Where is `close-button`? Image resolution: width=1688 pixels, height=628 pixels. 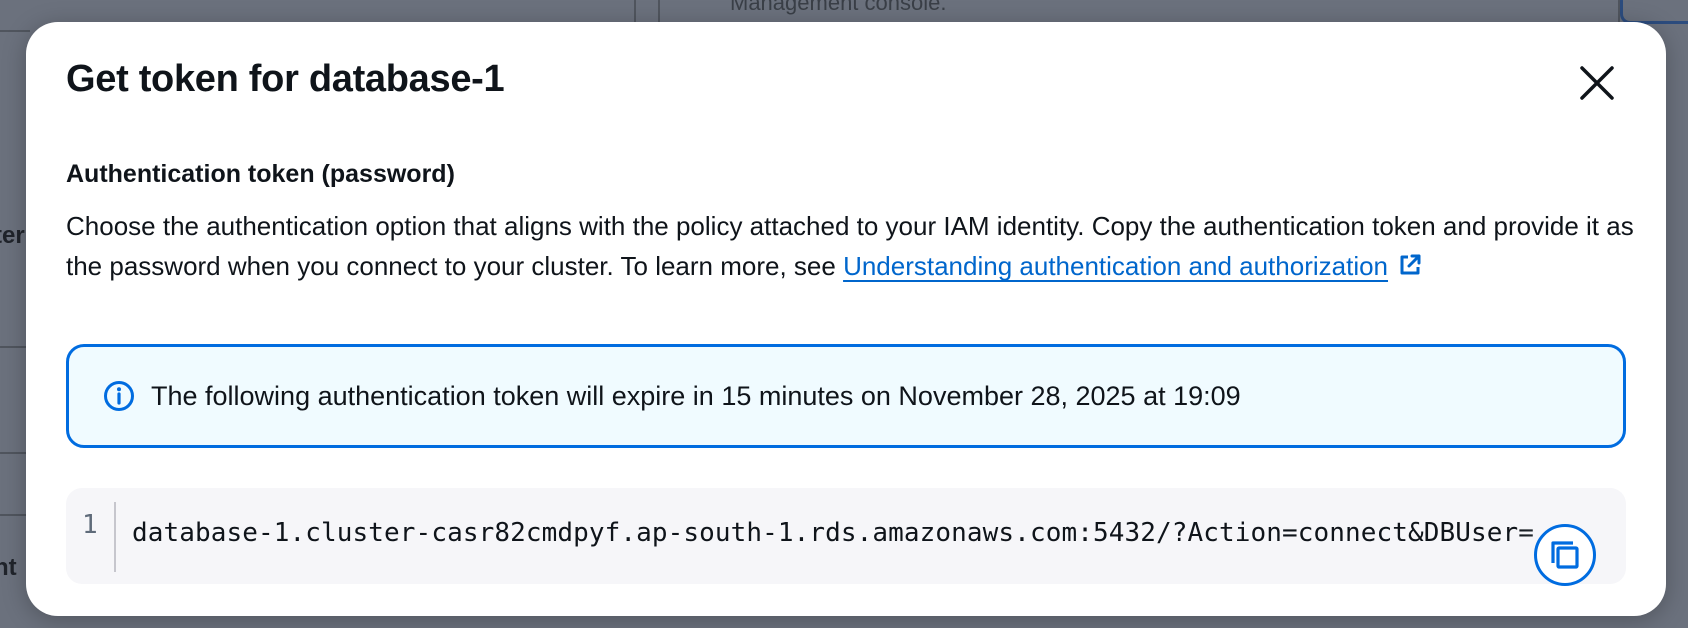
close-button is located at coordinates (1597, 83).